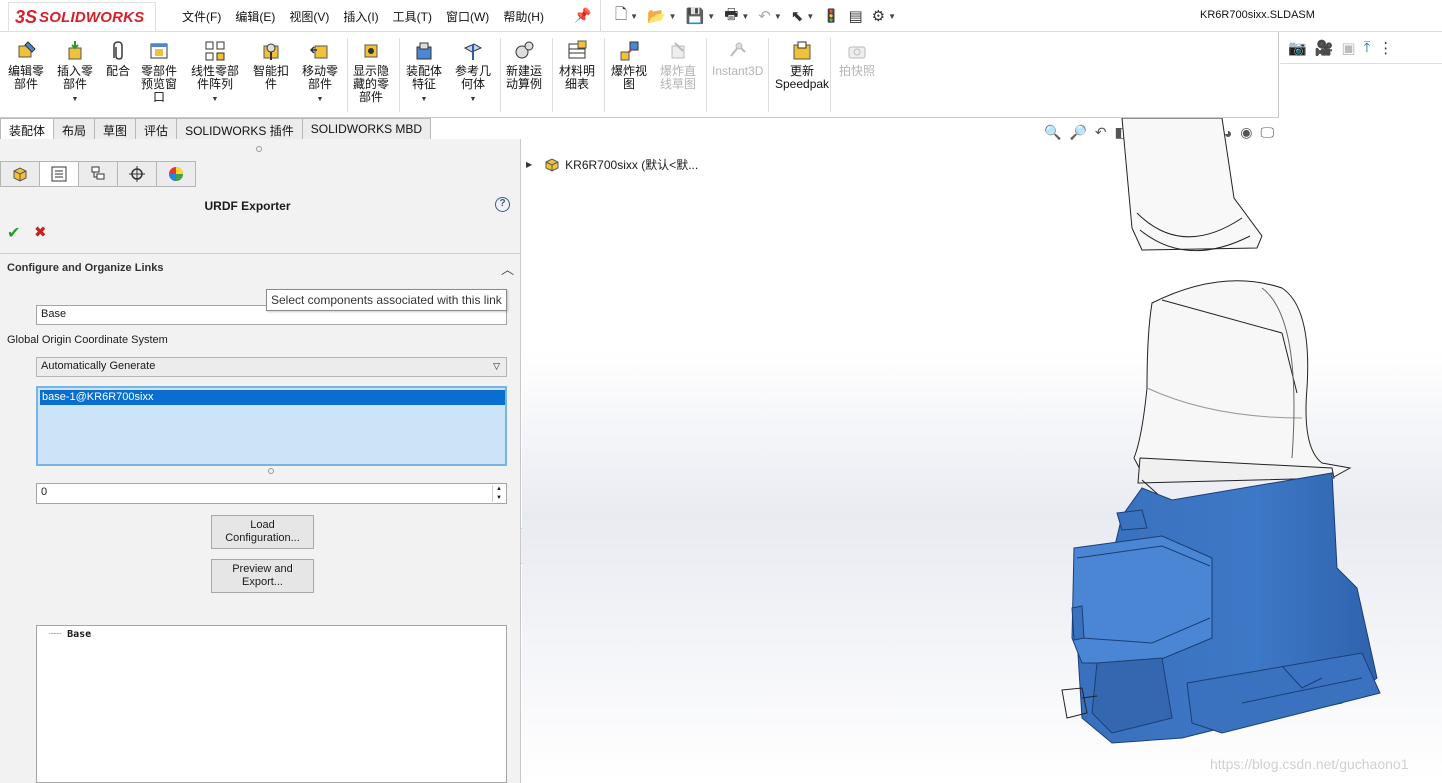  I want to click on open-icon: 📂 ▼, so click(662, 16).